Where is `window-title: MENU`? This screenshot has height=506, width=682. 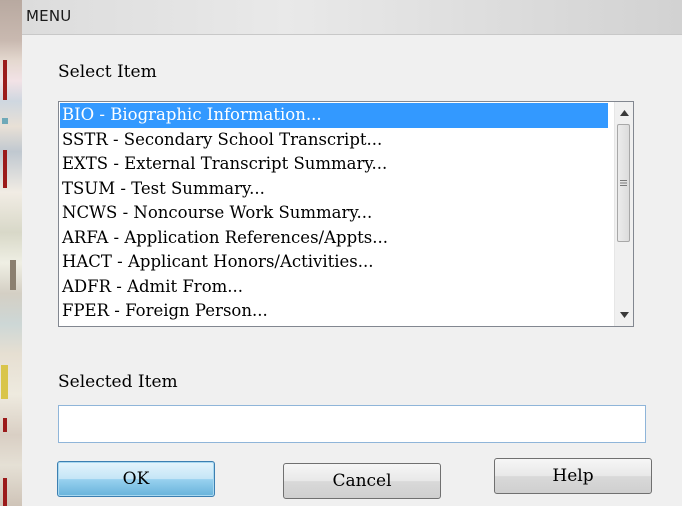 window-title: MENU is located at coordinates (49, 16).